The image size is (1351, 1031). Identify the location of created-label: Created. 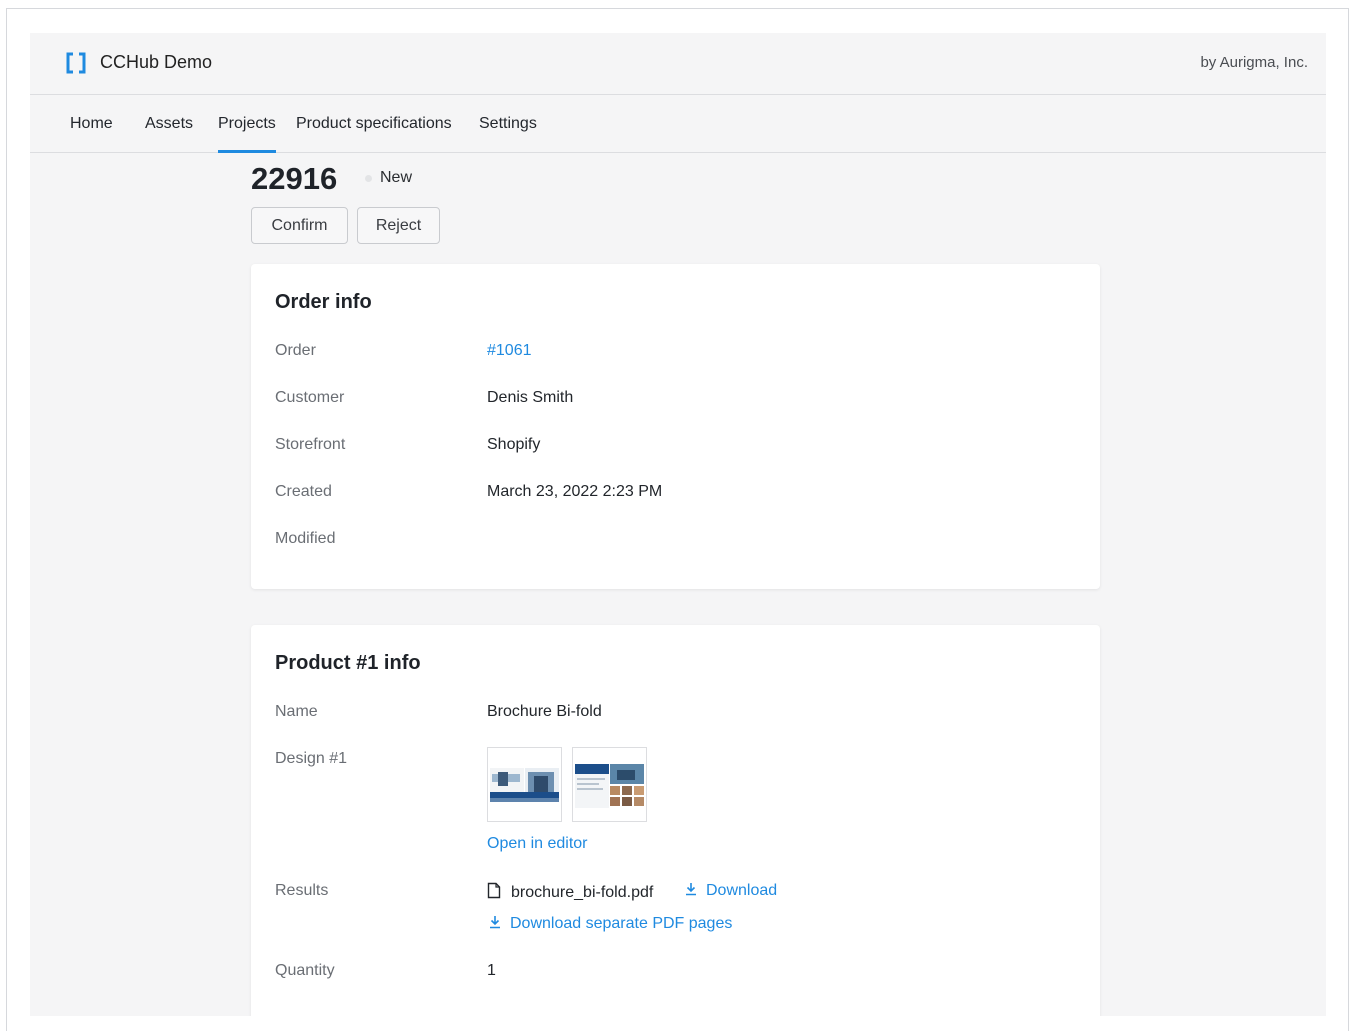
(303, 491).